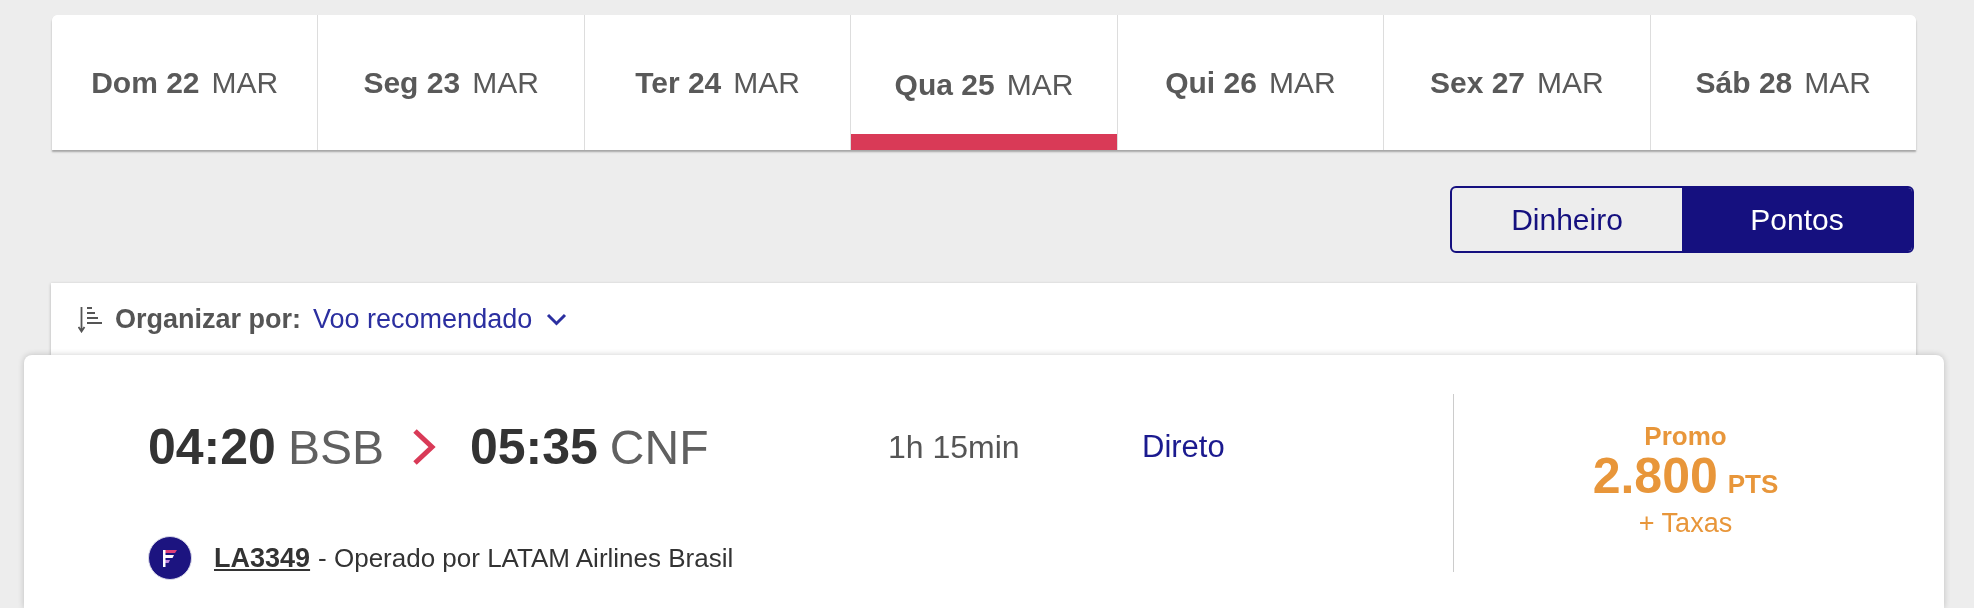  I want to click on chevron-right-icon, so click(423, 447).